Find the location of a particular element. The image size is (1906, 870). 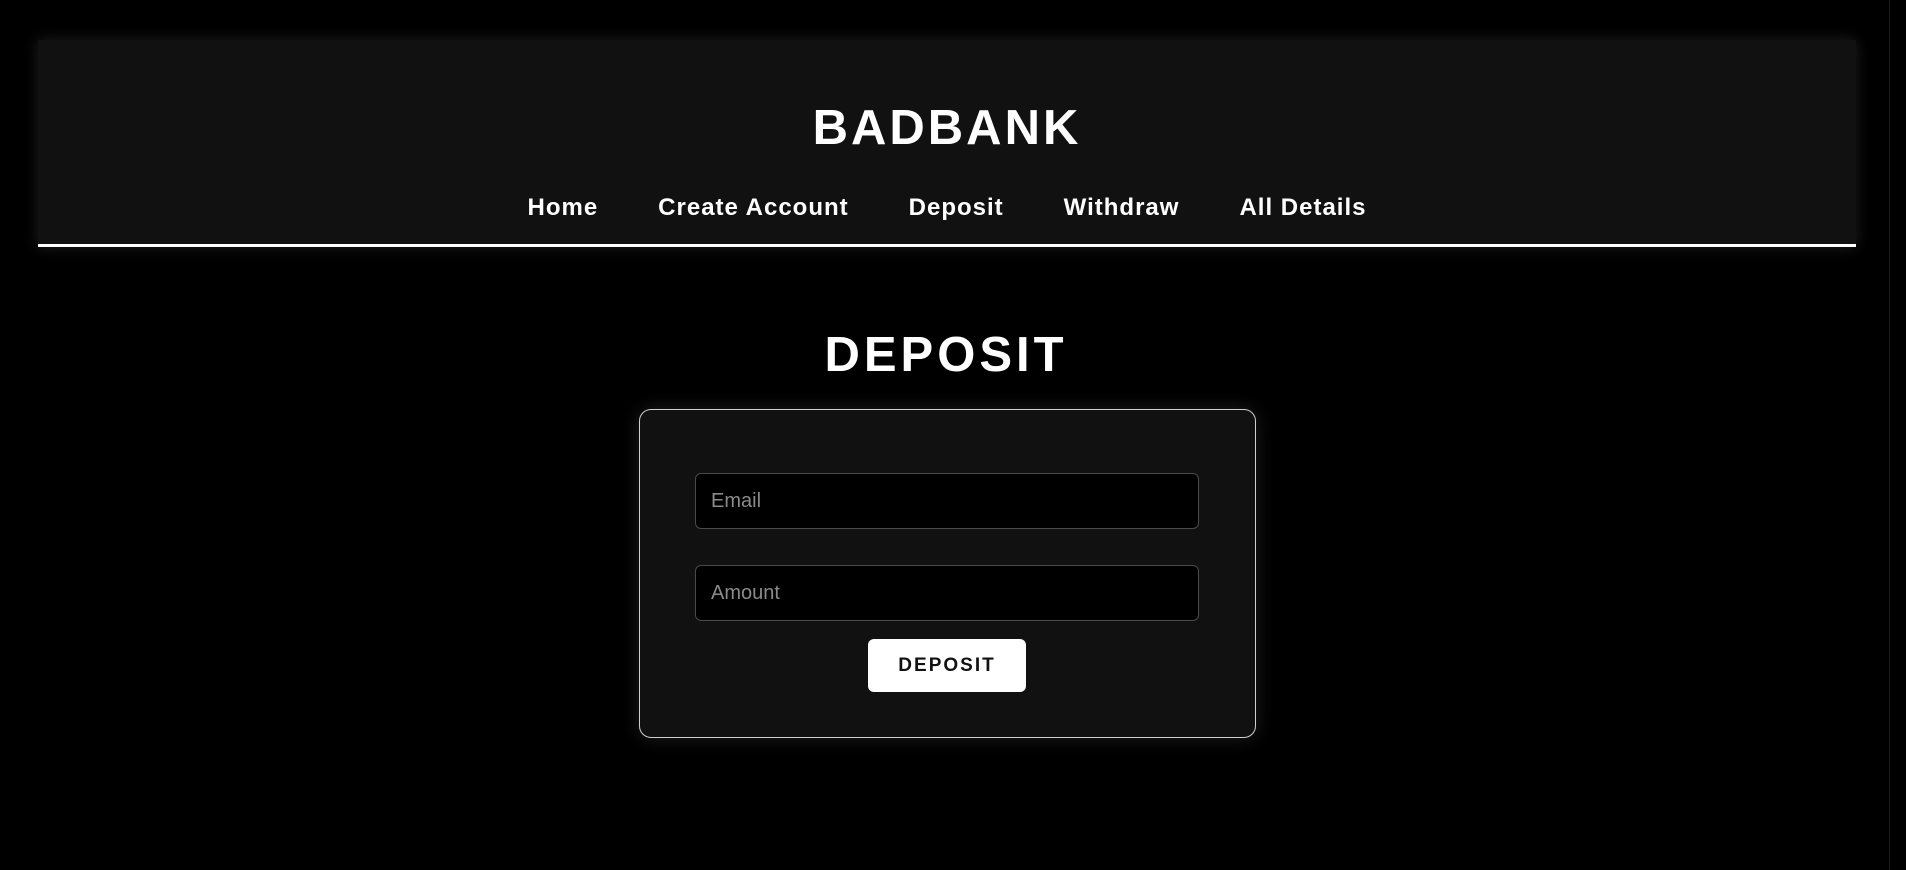

nav-link-create-account: Create Account is located at coordinates (753, 208).